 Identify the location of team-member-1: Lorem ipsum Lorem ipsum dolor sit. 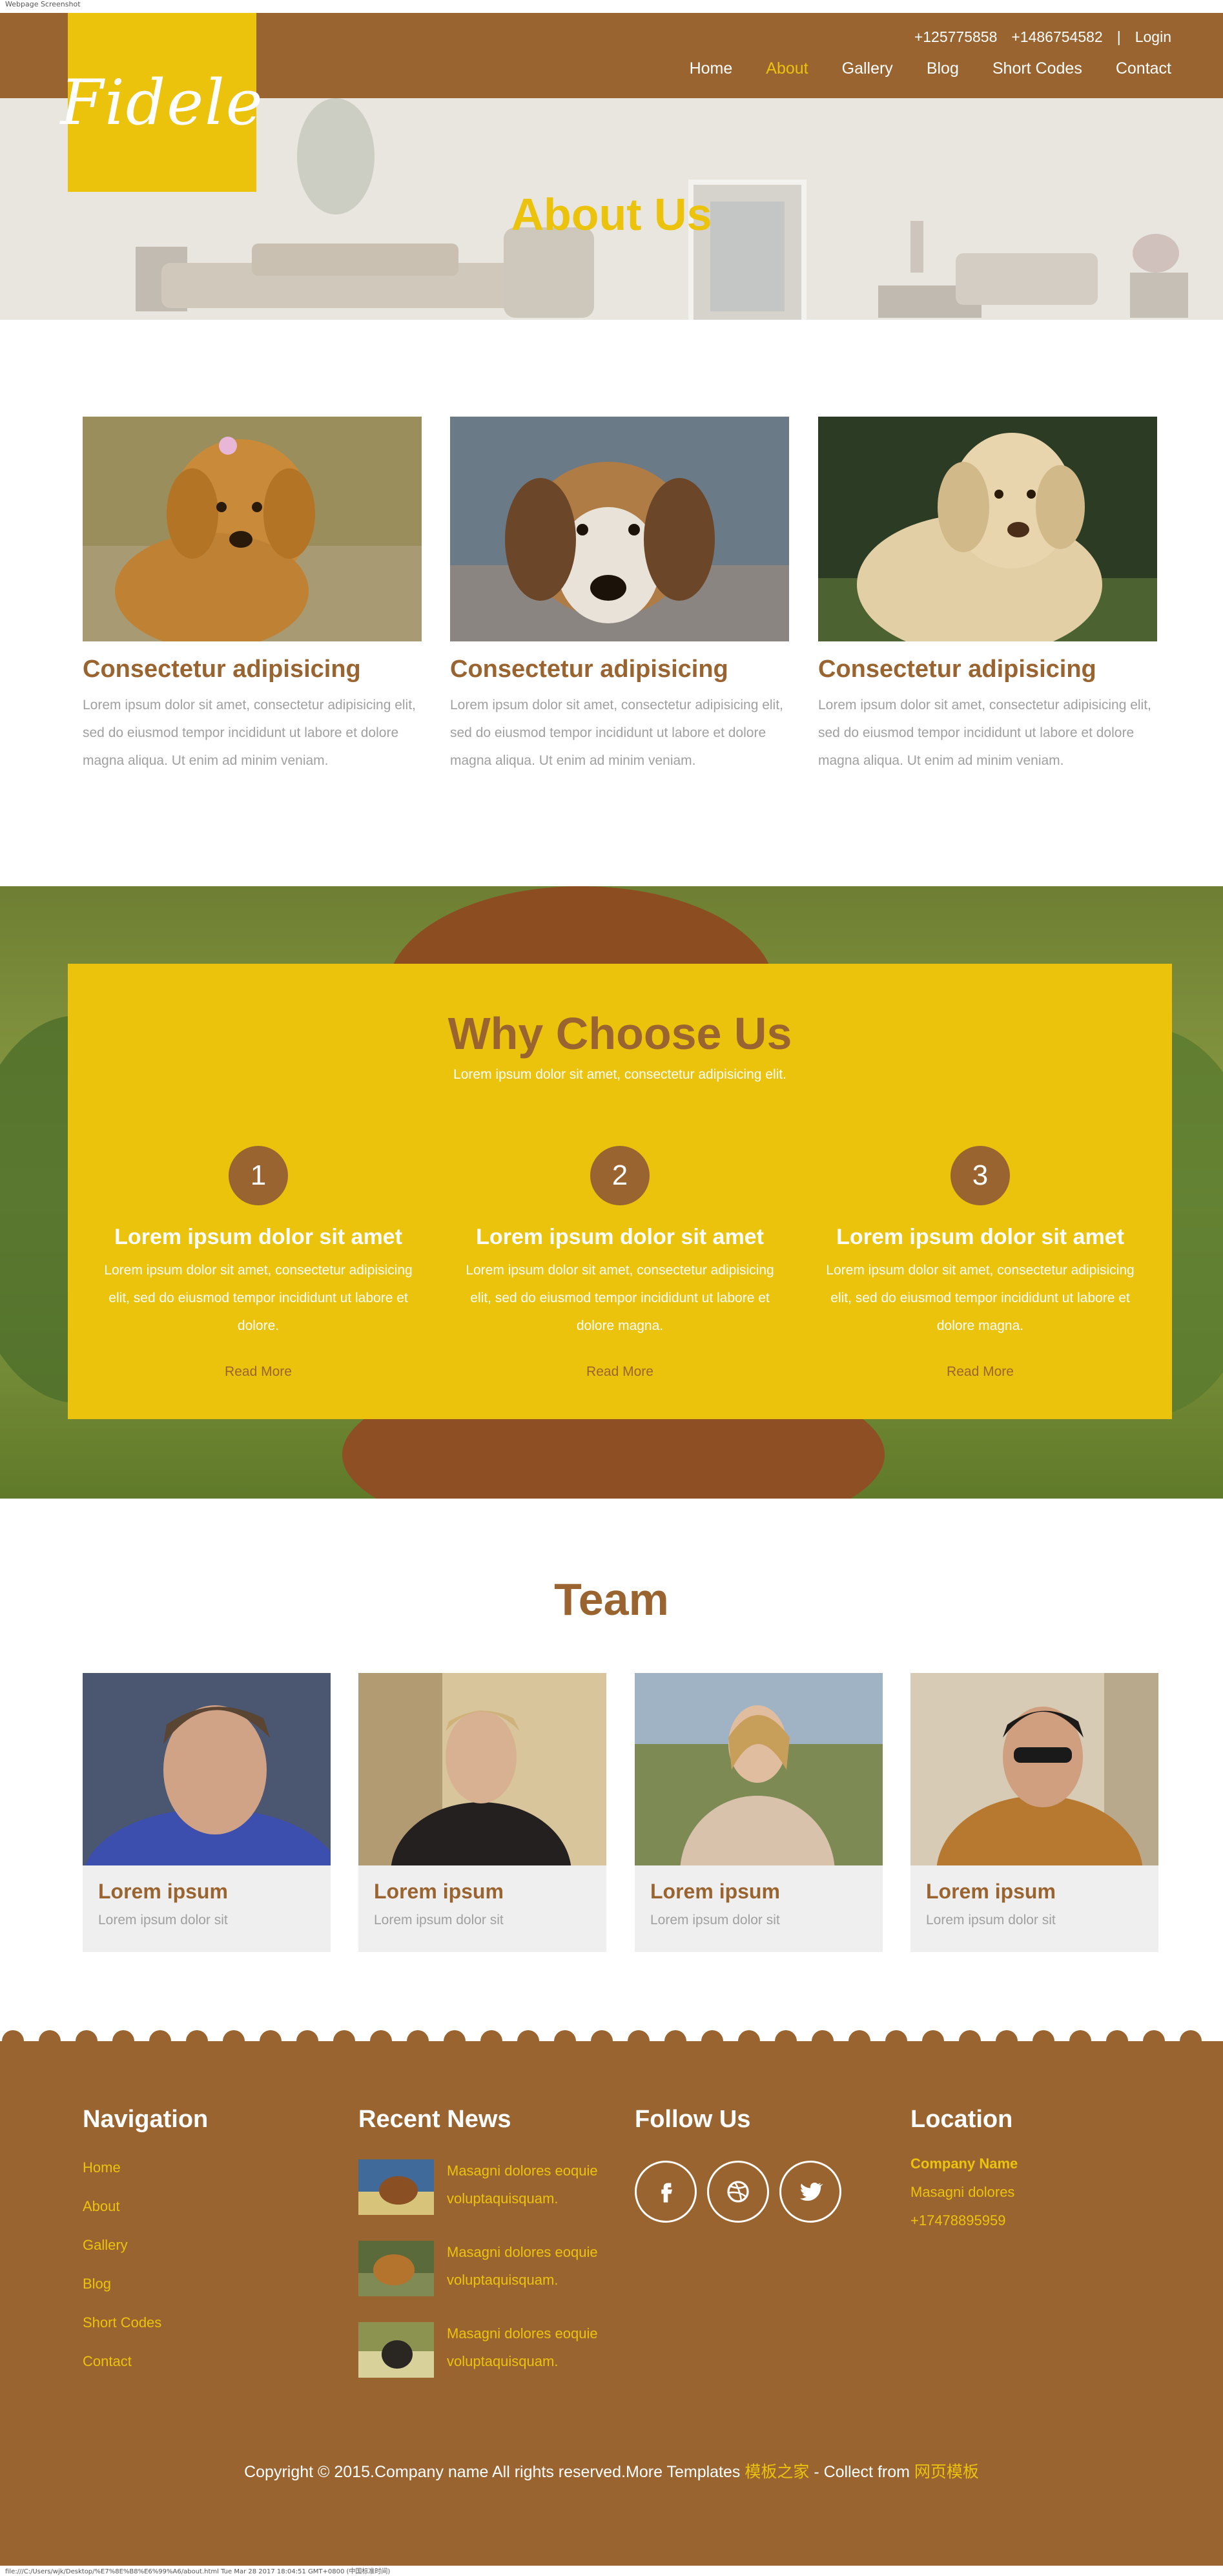
(207, 1812).